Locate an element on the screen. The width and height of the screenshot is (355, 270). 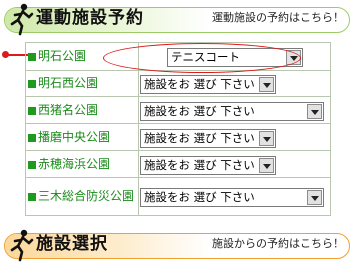
table-row: 播磨中央公園 施設をお 選び 下さい is located at coordinates (178, 137).